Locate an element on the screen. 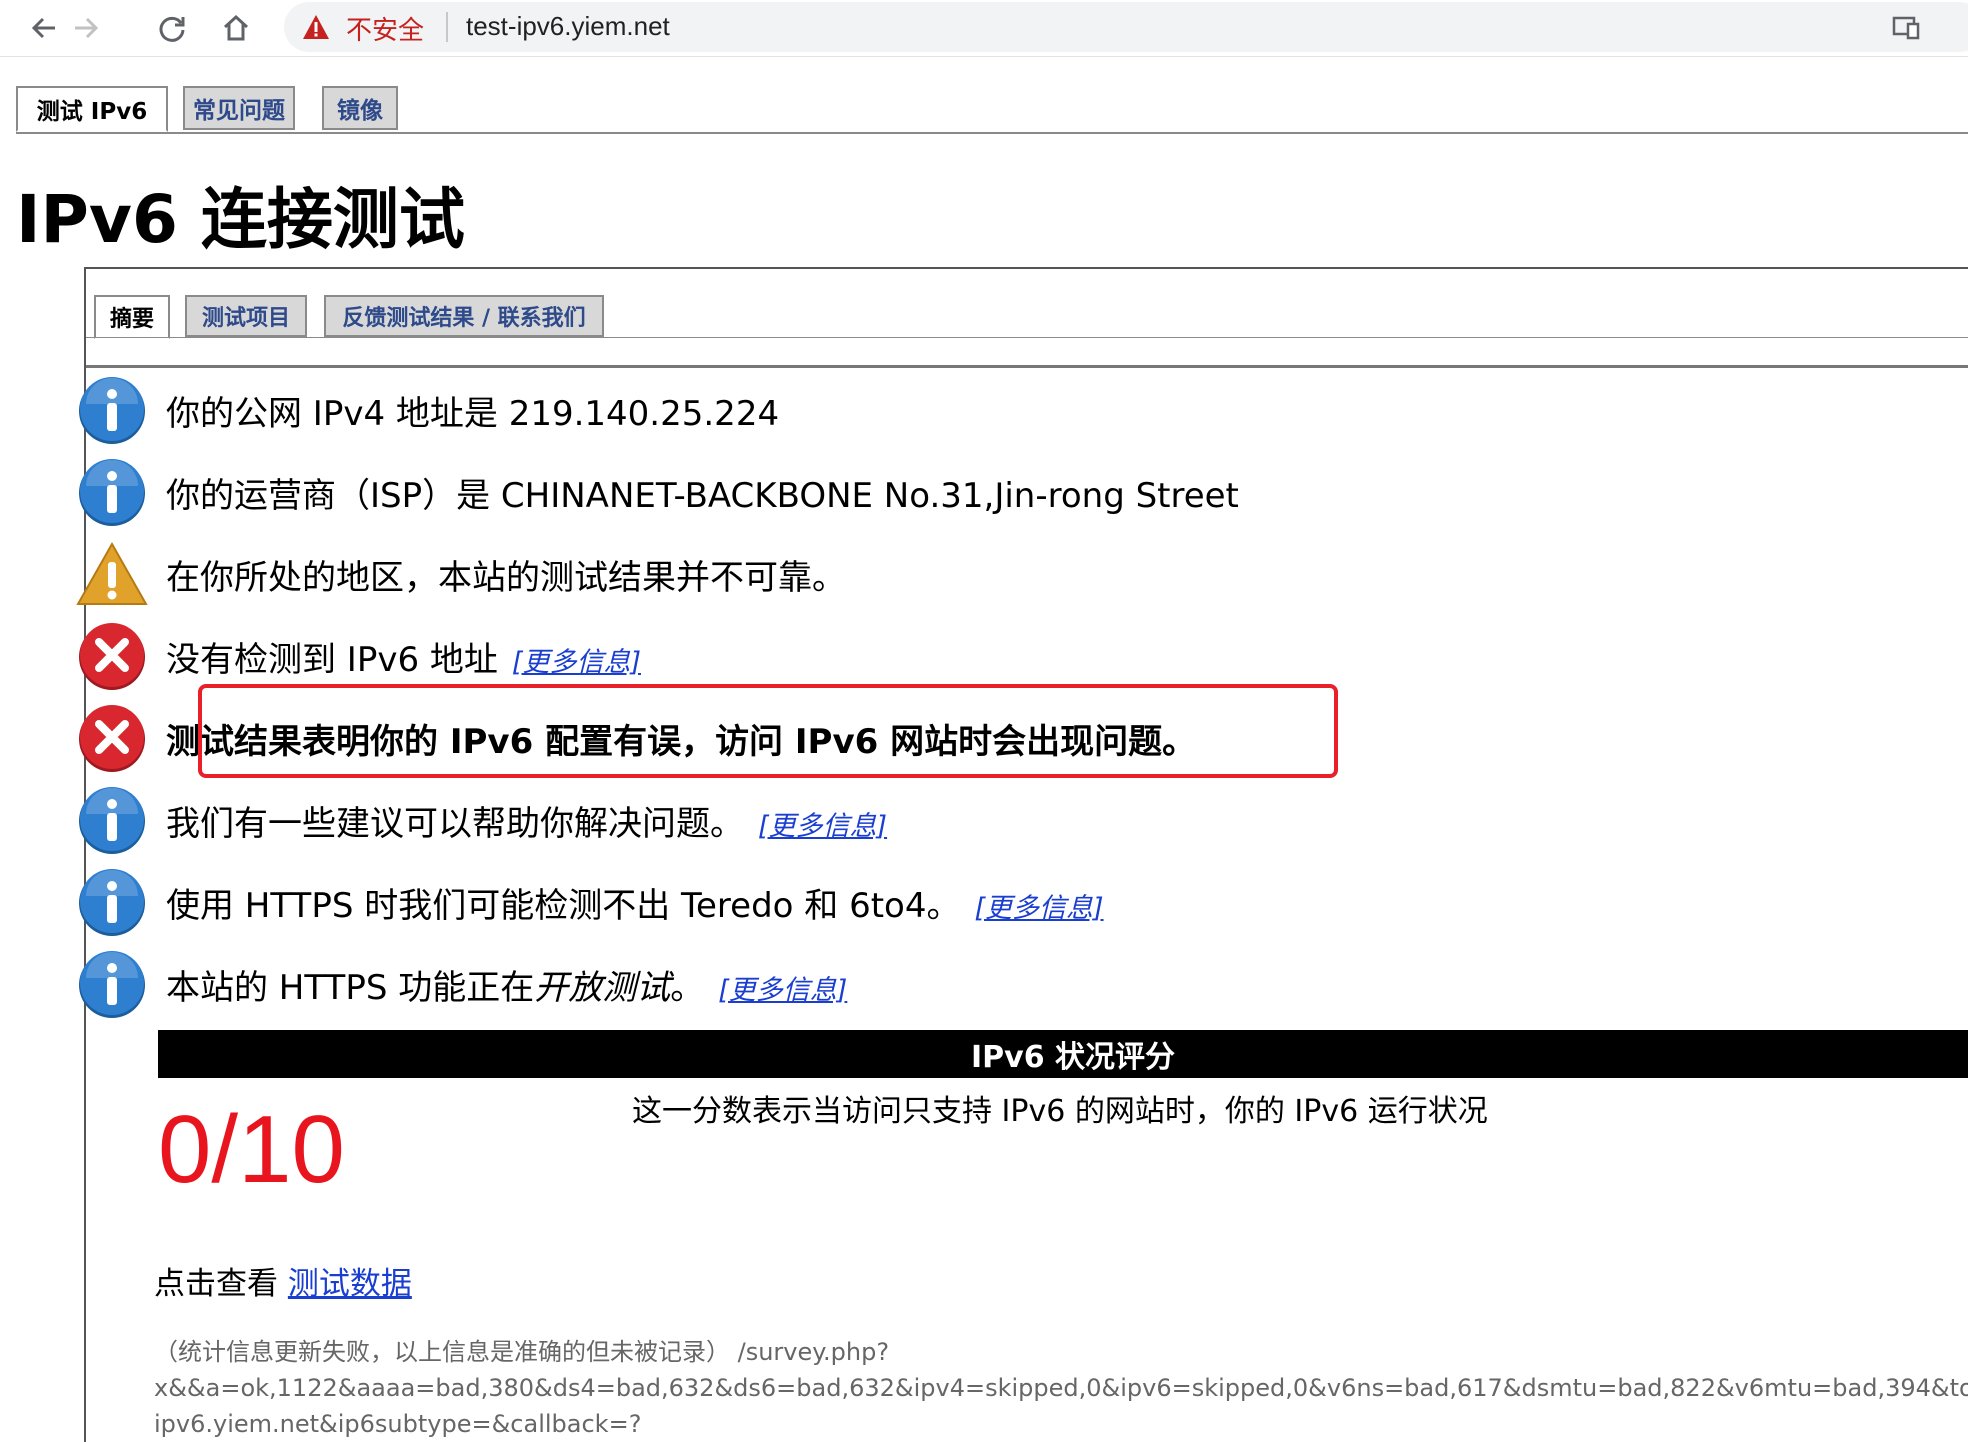 The width and height of the screenshot is (1968, 1442). result-text-part: 我们有一些建议可以帮助你解决问题。 is located at coordinates (455, 823).